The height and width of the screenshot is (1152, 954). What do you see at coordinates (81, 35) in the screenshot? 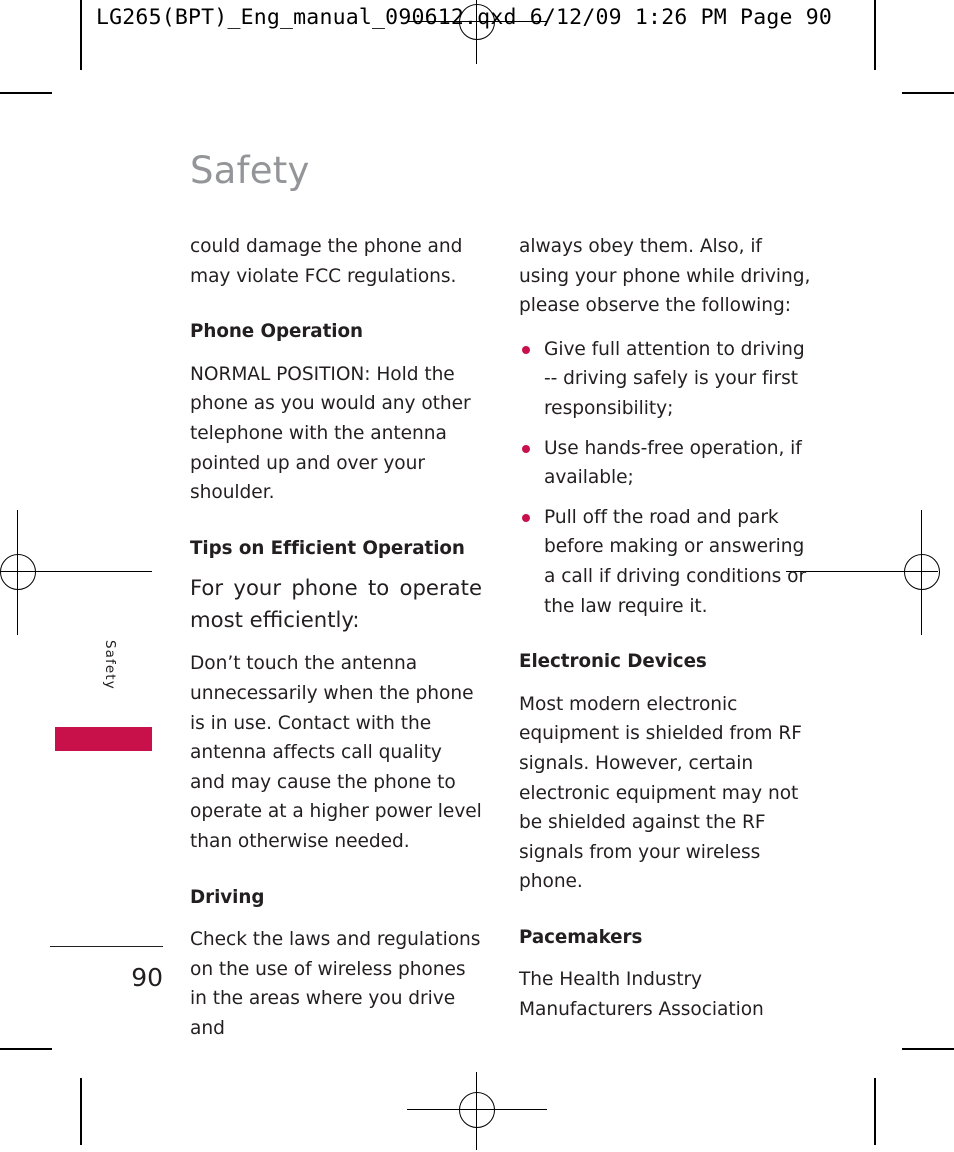
I see `trim-guide-left-top` at bounding box center [81, 35].